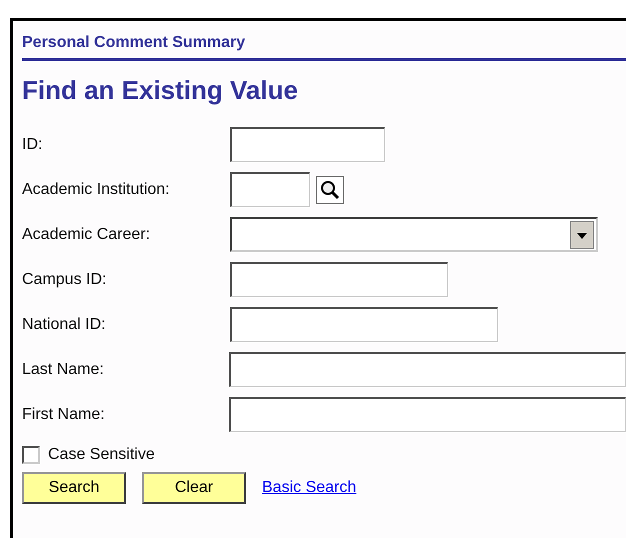 The image size is (626, 539). Describe the element at coordinates (65, 279) in the screenshot. I see `field-label: Campus ID:` at that location.